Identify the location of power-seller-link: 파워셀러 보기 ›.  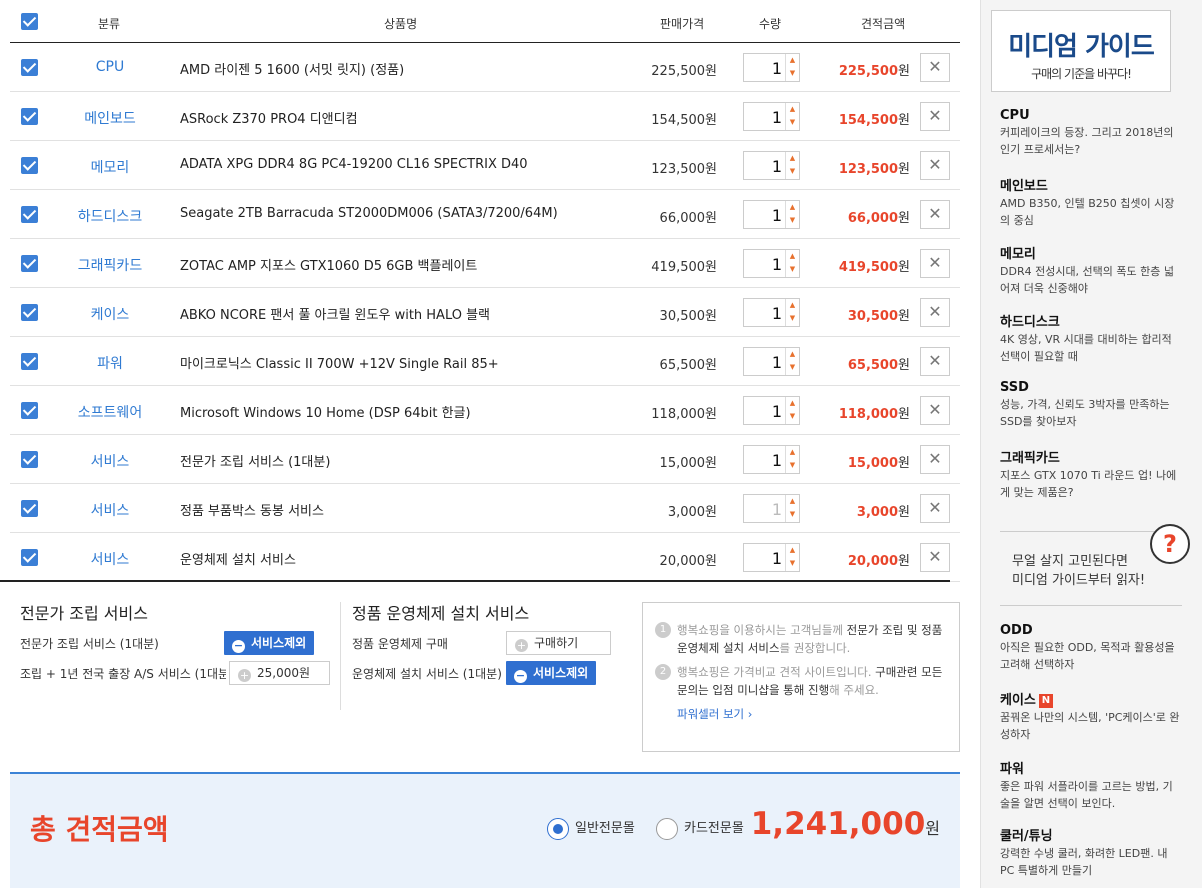
(703, 714).